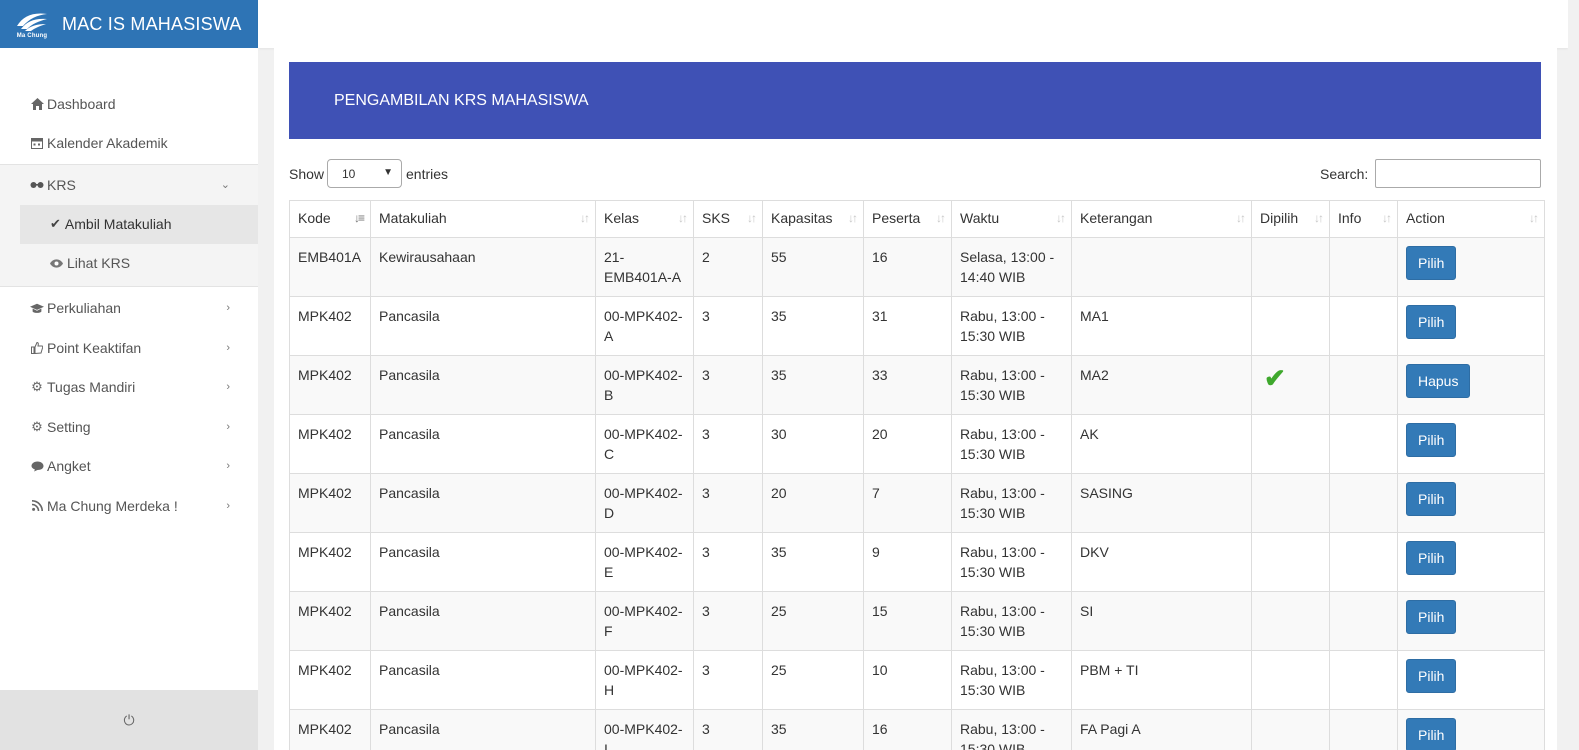 This screenshot has height=750, width=1579. Describe the element at coordinates (483, 219) in the screenshot. I see `col-header-matakuliah: Matakuliah ↓↑` at that location.